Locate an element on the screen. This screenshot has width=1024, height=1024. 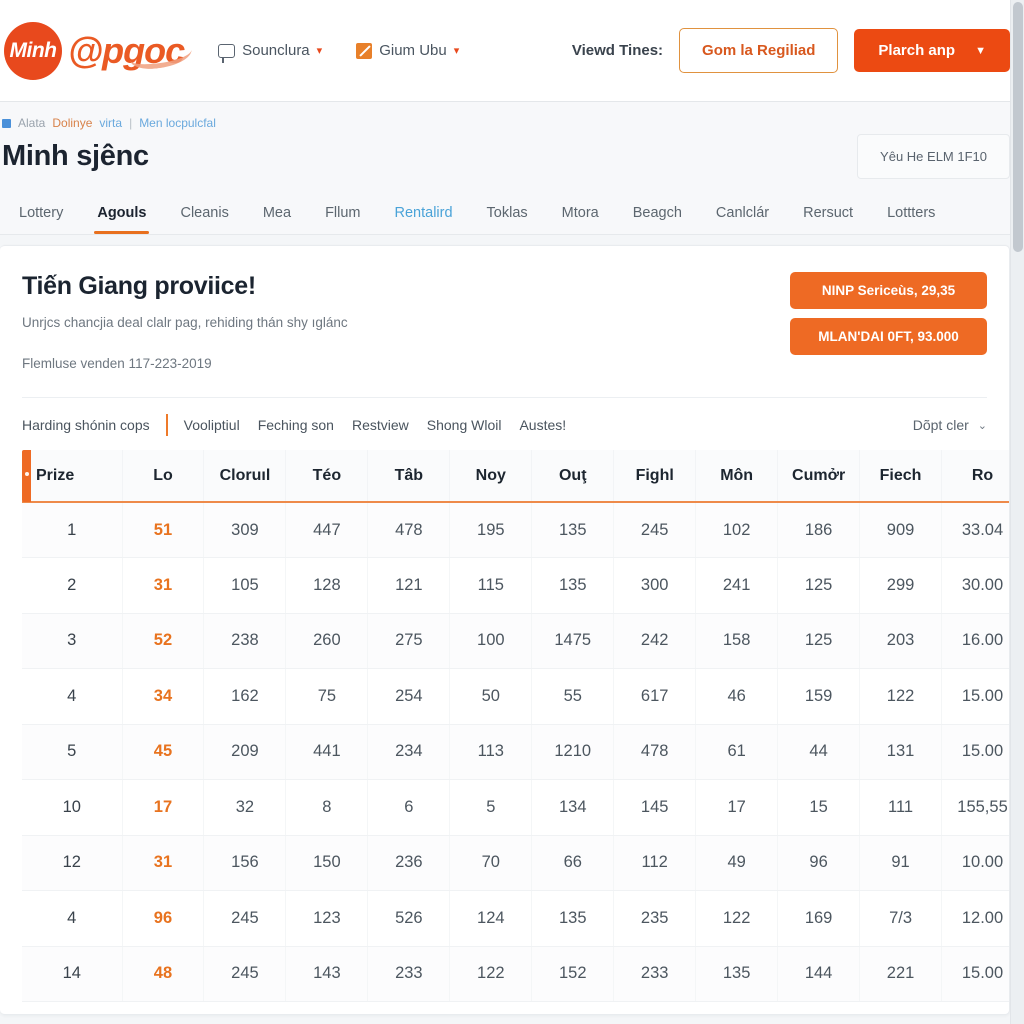
tab-lottery: Lottery is located at coordinates (41, 219).